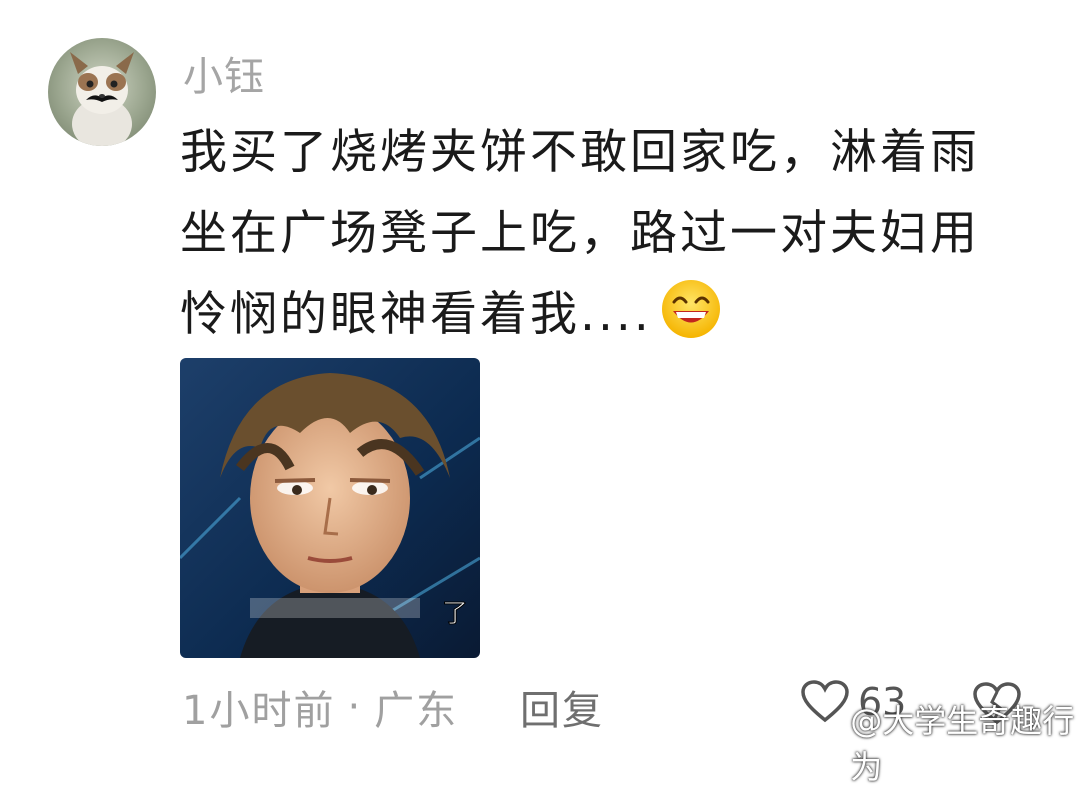 The height and width of the screenshot is (788, 1080). Describe the element at coordinates (259, 711) in the screenshot. I see `comment-time: 1小时前` at that location.